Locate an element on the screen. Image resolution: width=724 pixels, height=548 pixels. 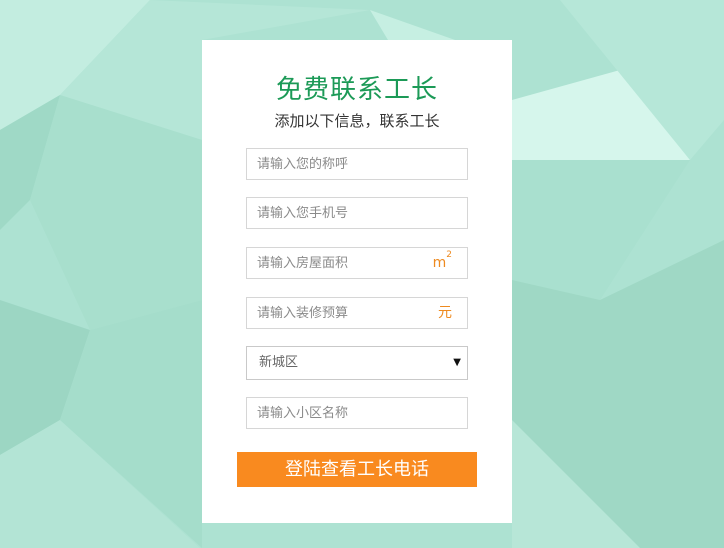
budget-input is located at coordinates (342, 313).